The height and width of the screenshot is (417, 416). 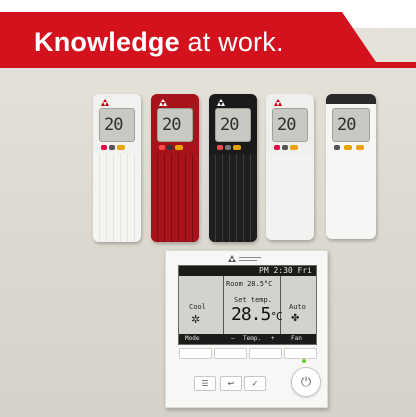 I want to click on softkey-labels: Mode – Temp. + Fan, so click(x=247, y=339).